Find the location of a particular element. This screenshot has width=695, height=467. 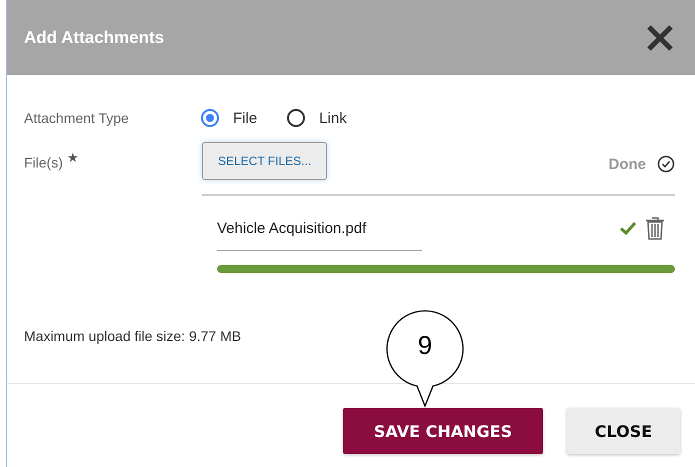

callout-number: 9 is located at coordinates (425, 345).